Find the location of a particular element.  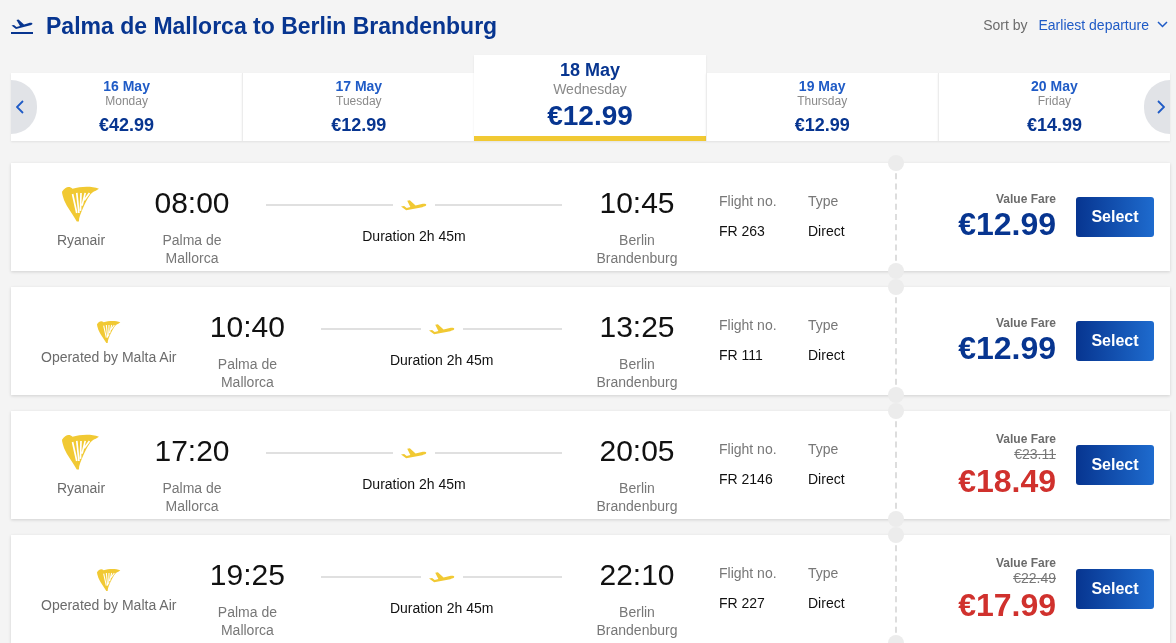

original-price: €23.11 is located at coordinates (1035, 454).